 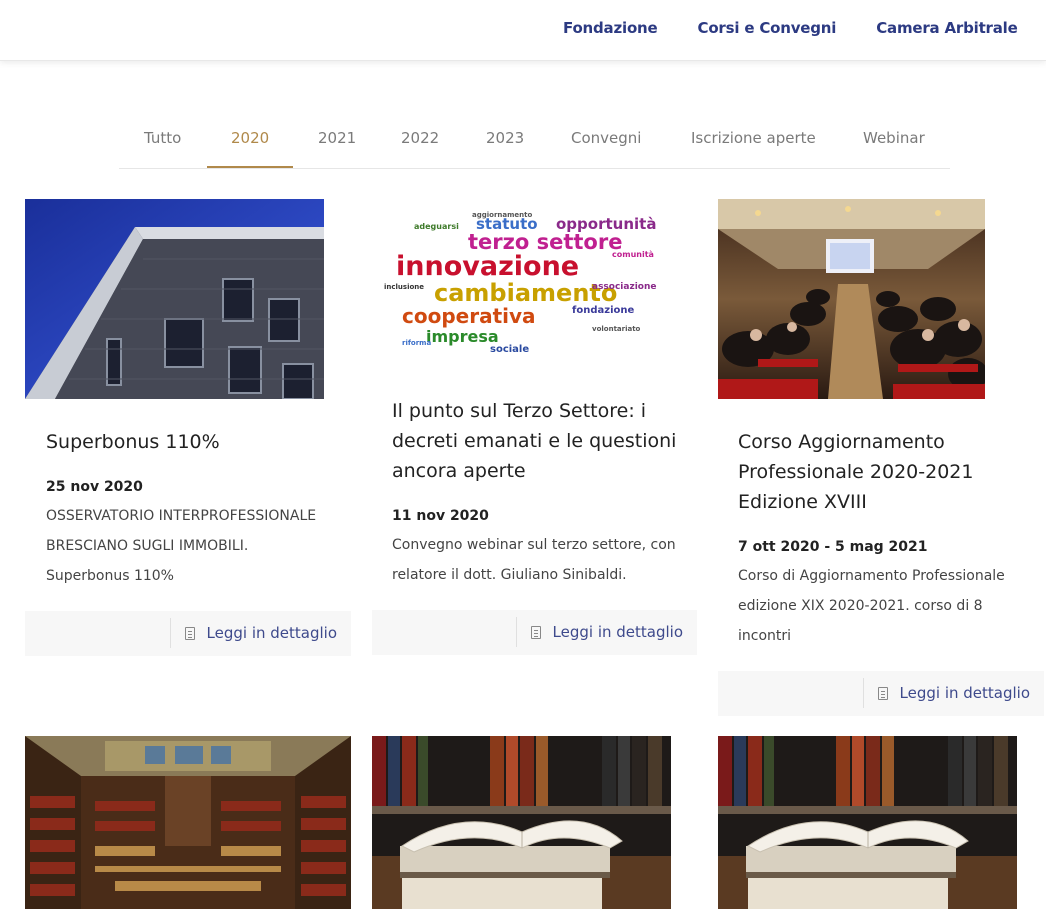 I want to click on wordcloud-word: cambiamento, so click(x=525, y=293).